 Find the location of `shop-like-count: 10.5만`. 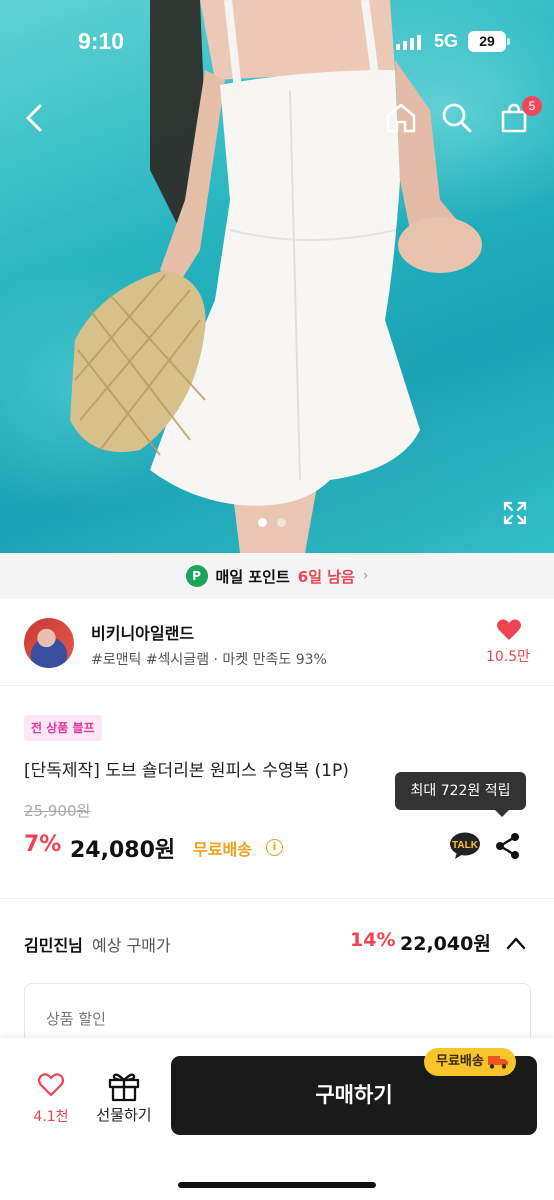

shop-like-count: 10.5만 is located at coordinates (508, 657).